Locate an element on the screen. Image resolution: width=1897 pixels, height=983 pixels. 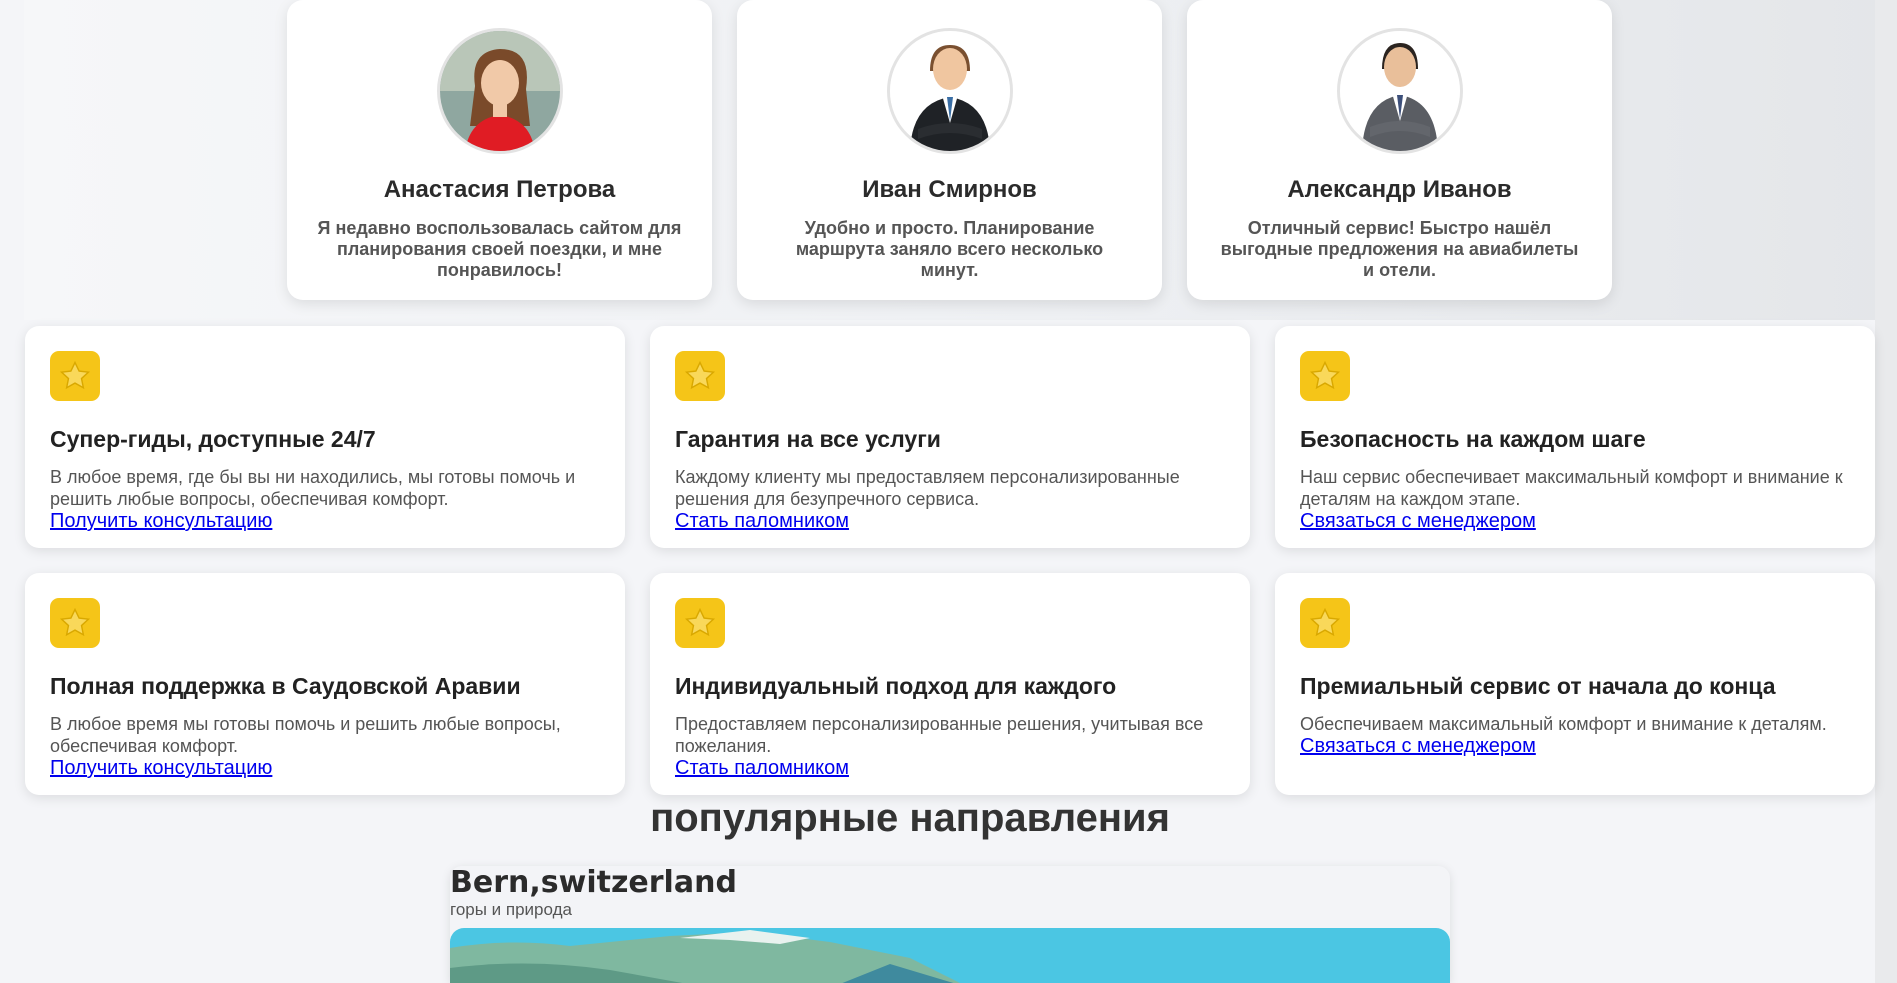
woman-red-avatar is located at coordinates (499, 91).